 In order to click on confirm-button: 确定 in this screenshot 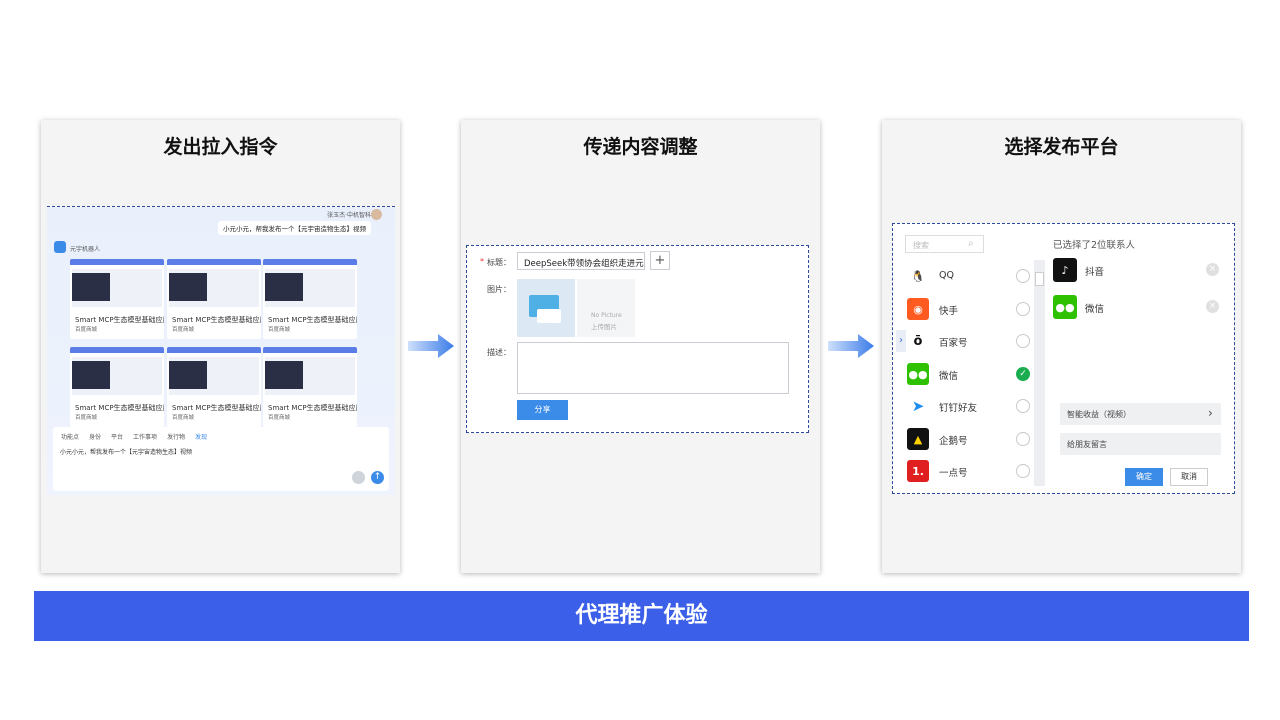, I will do `click(1144, 477)`.